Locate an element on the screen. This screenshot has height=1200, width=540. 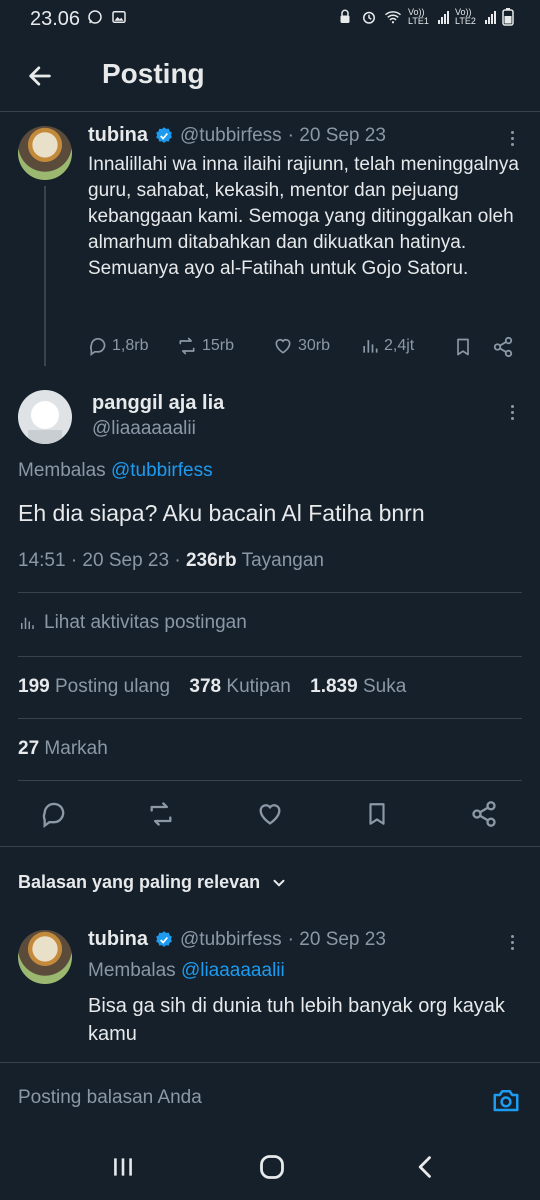
view-activity-link: Lihat aktivitas postingan is located at coordinates (132, 623).